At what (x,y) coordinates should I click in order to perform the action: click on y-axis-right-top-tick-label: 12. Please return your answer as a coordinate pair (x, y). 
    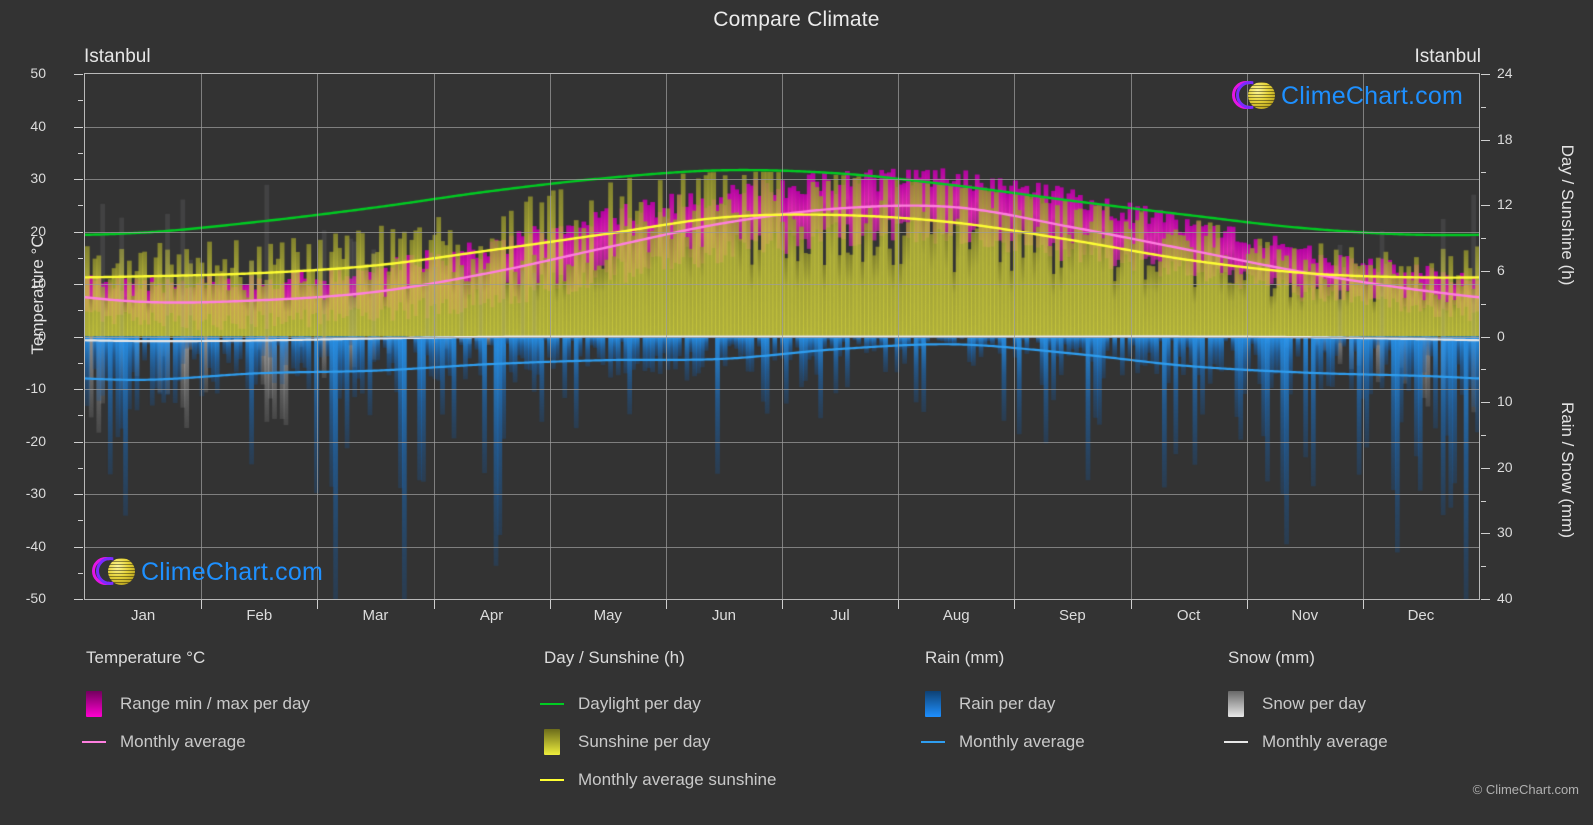
    Looking at the image, I should click on (1505, 204).